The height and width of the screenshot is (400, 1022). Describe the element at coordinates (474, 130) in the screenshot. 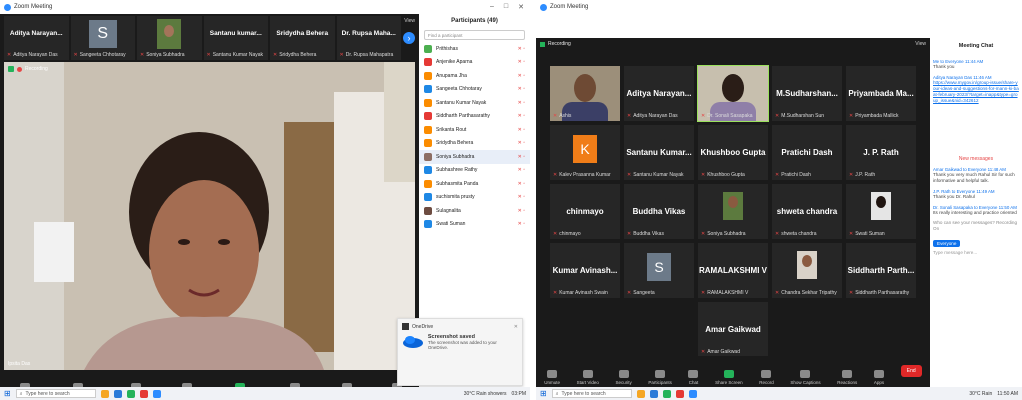

I see `participant-row: Srikanta Rout ✕ ▫` at that location.